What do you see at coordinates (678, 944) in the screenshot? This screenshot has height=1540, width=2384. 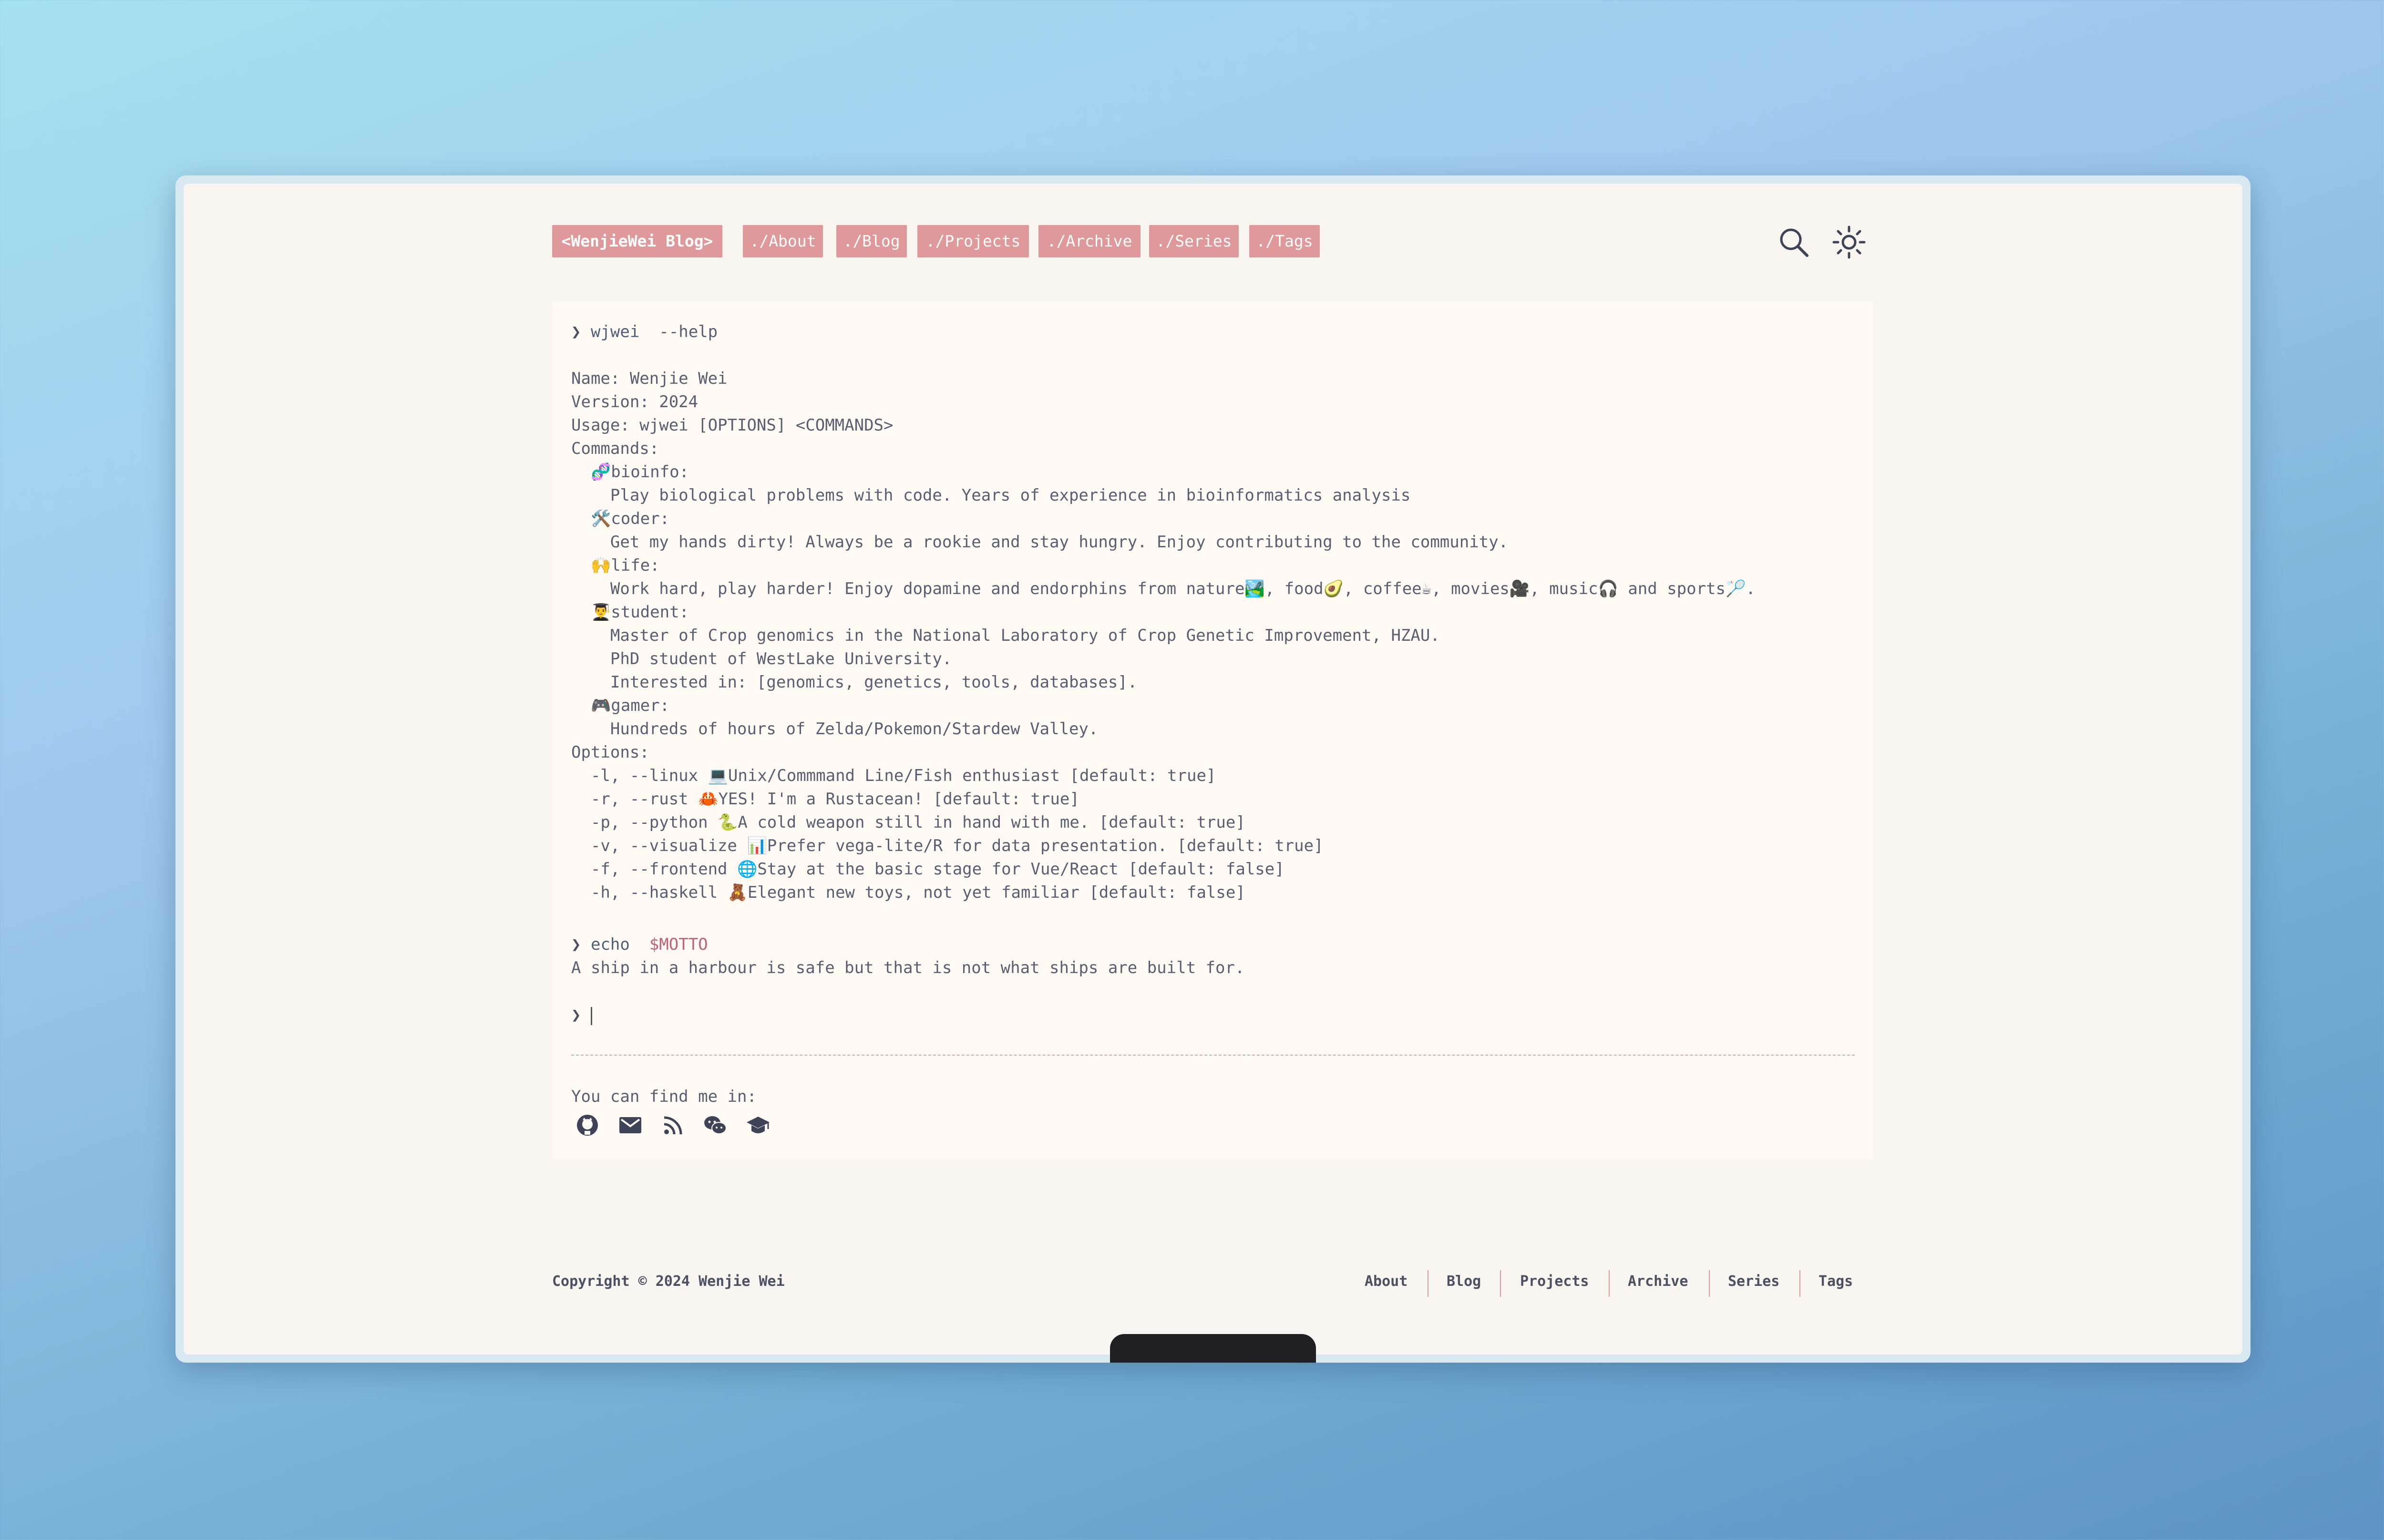 I see `motto-variable: $MOTTO` at bounding box center [678, 944].